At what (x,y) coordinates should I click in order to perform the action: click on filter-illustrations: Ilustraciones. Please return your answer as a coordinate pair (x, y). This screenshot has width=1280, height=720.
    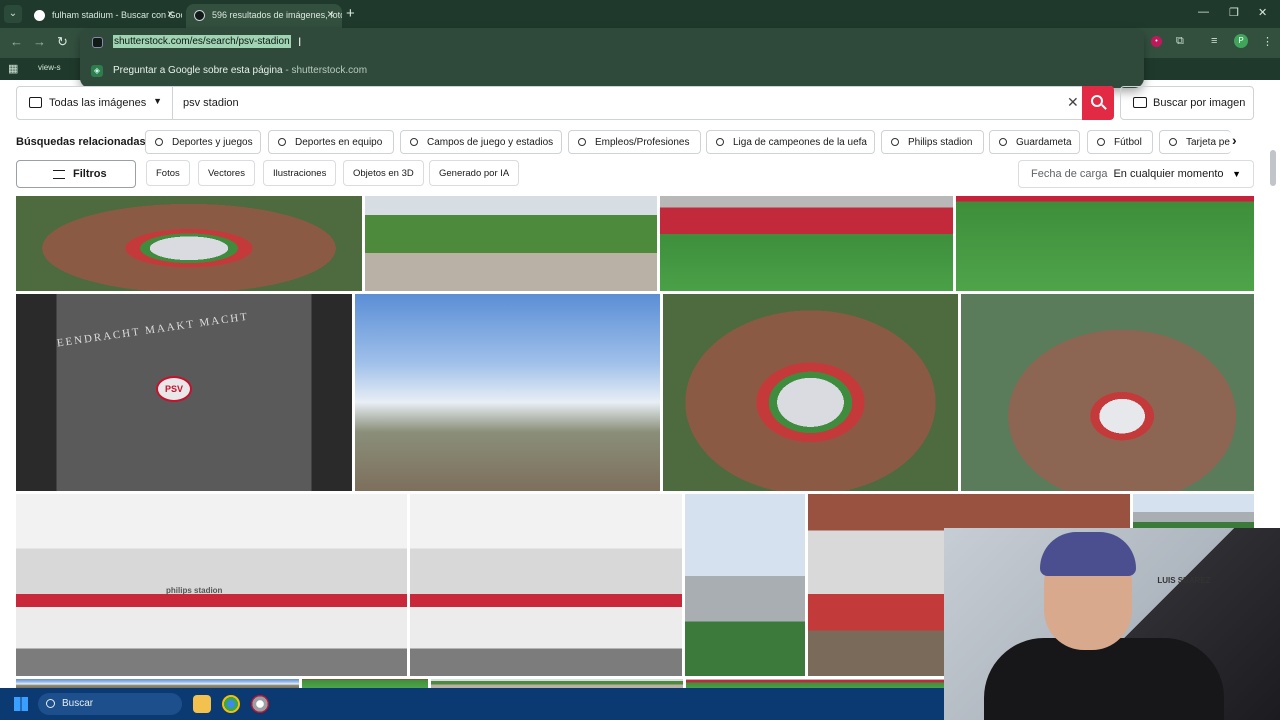
    Looking at the image, I should click on (300, 173).